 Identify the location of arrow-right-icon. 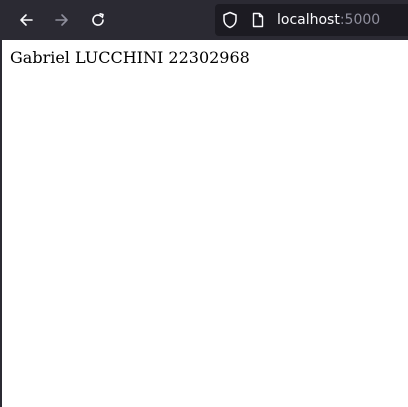
(61, 20).